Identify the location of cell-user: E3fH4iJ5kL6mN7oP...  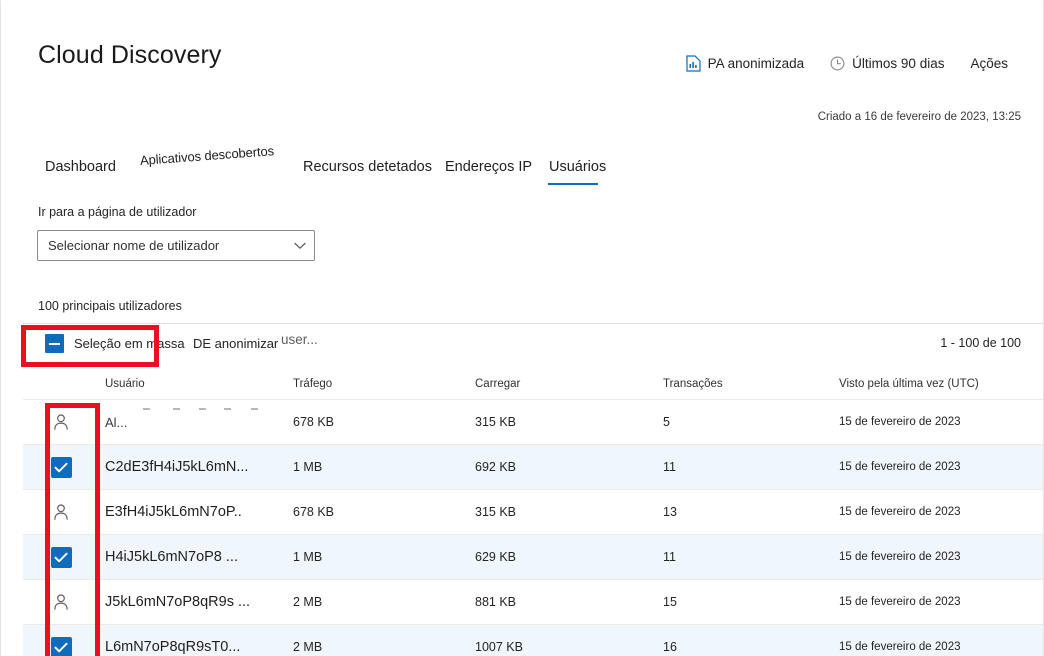
(197, 512).